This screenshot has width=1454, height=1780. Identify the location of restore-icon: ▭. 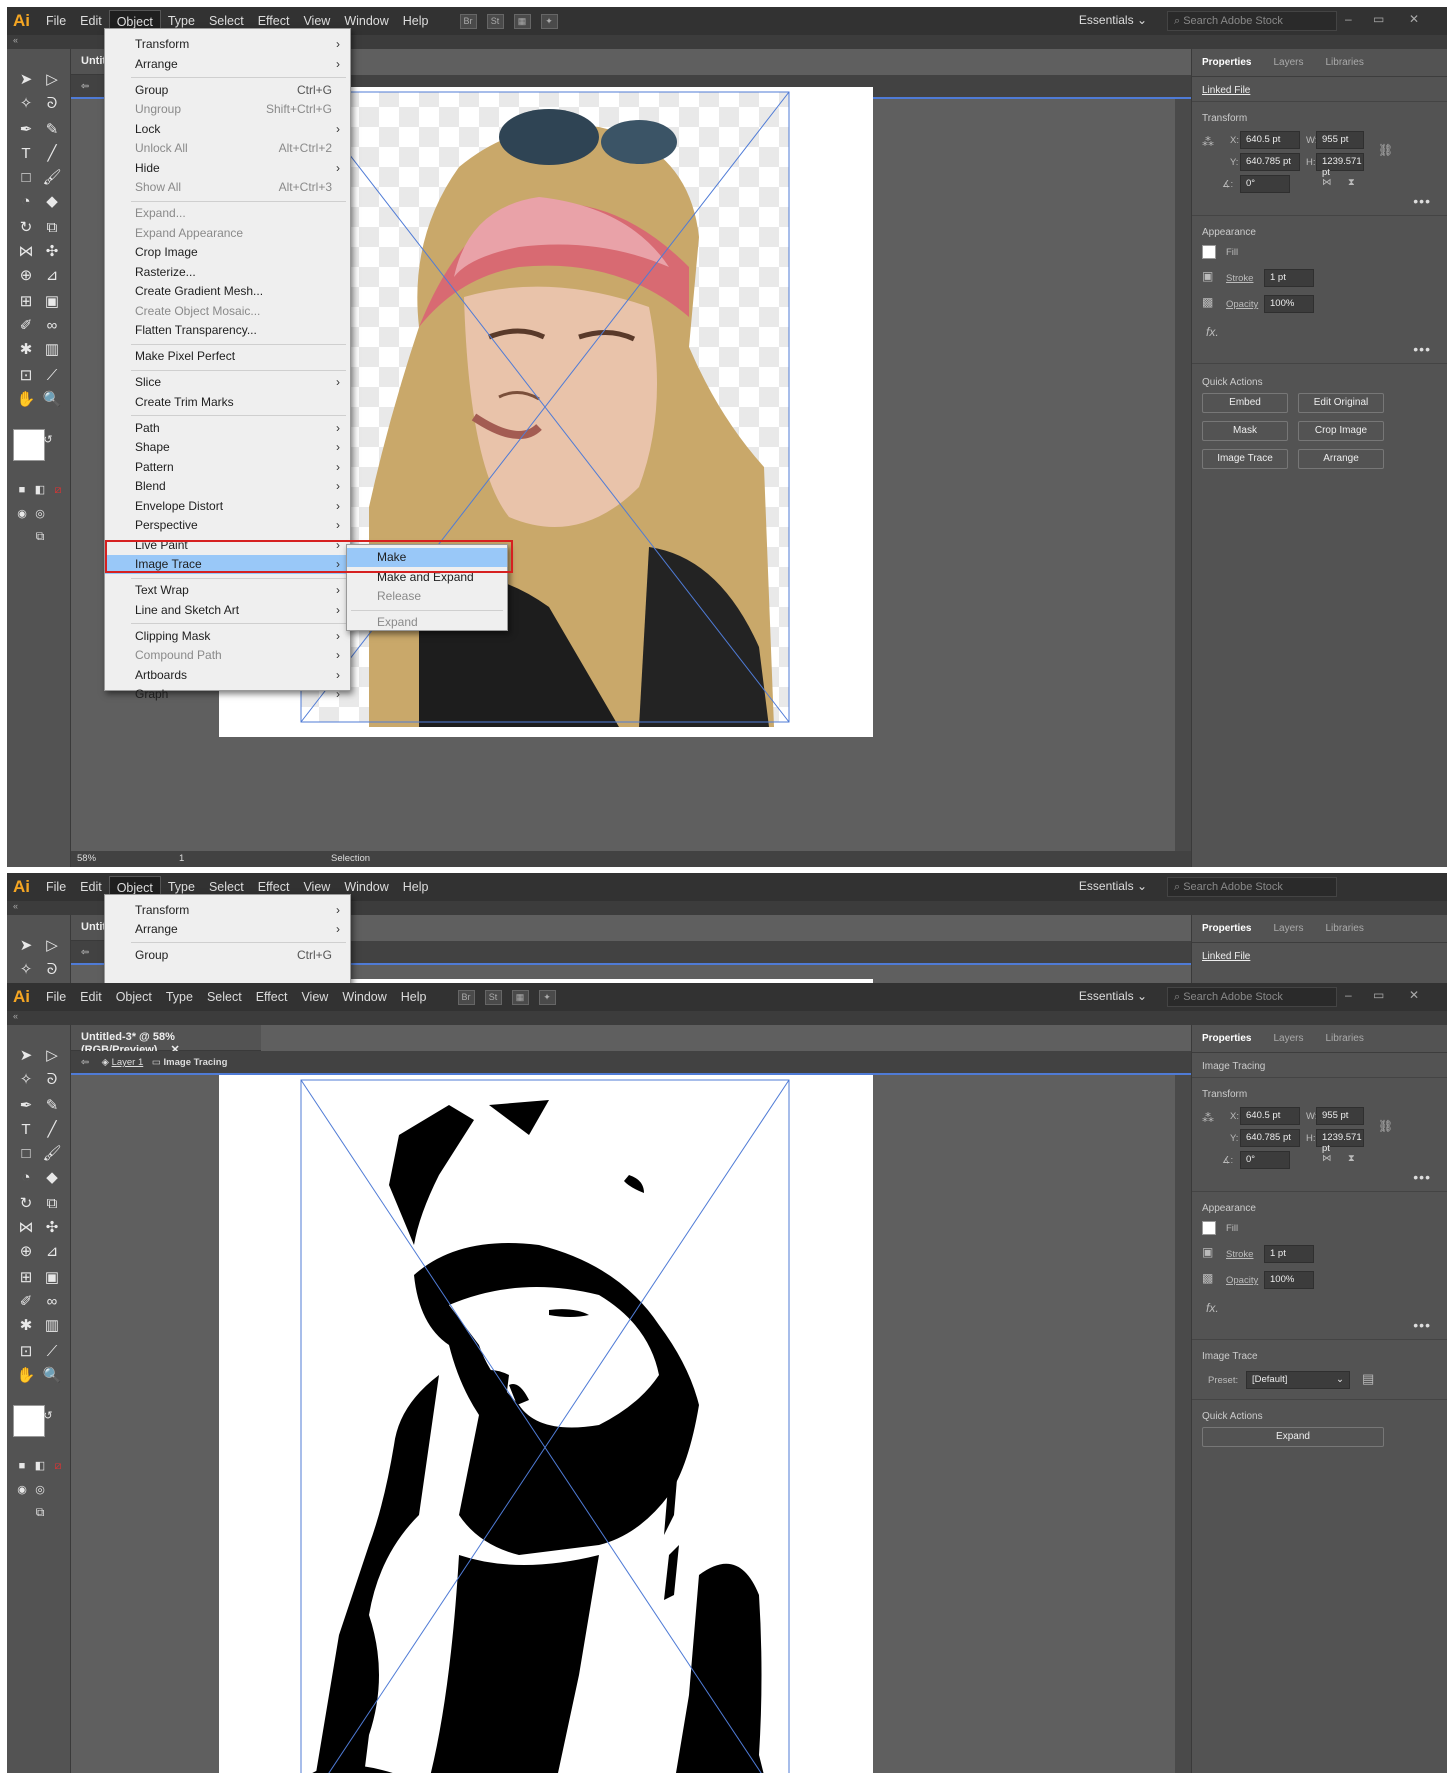
(1378, 995).